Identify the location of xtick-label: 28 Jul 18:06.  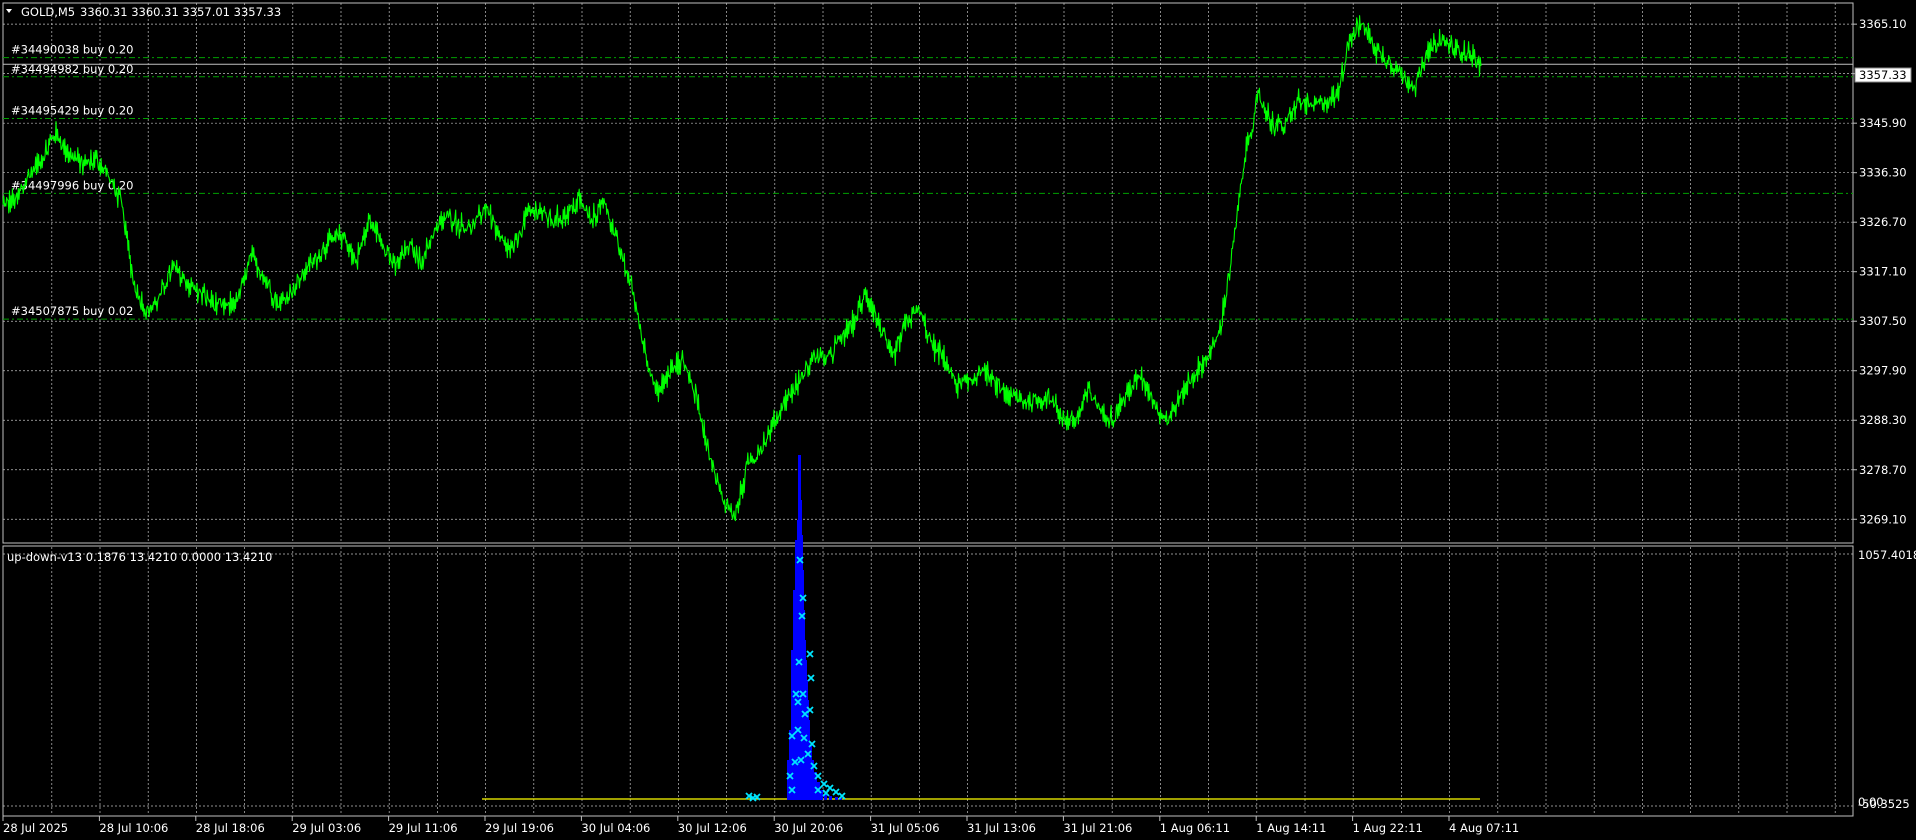
(230, 828).